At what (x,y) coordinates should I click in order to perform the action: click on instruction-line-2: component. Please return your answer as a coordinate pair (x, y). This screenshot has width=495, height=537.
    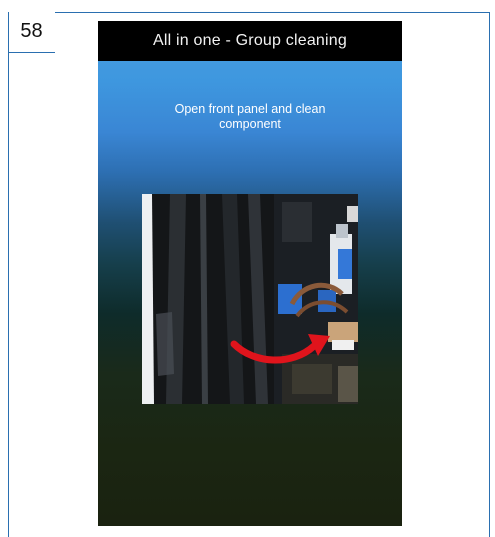
    Looking at the image, I should click on (250, 124).